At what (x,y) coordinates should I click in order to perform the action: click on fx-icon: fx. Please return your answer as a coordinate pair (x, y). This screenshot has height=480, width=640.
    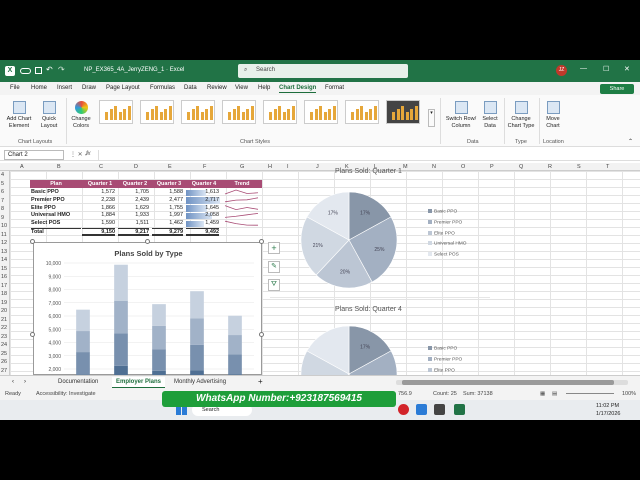
    Looking at the image, I should click on (88, 154).